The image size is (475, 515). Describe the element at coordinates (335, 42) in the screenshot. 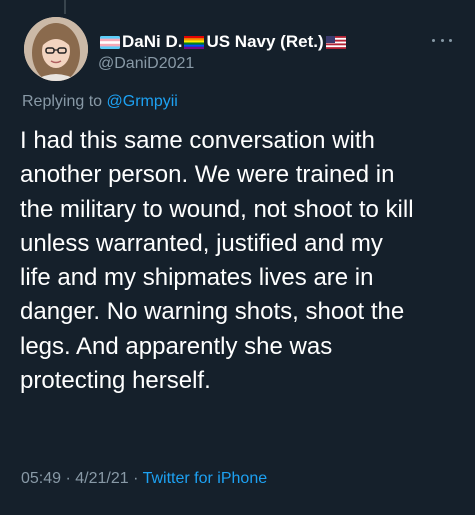

I see `us-flag-icon` at that location.